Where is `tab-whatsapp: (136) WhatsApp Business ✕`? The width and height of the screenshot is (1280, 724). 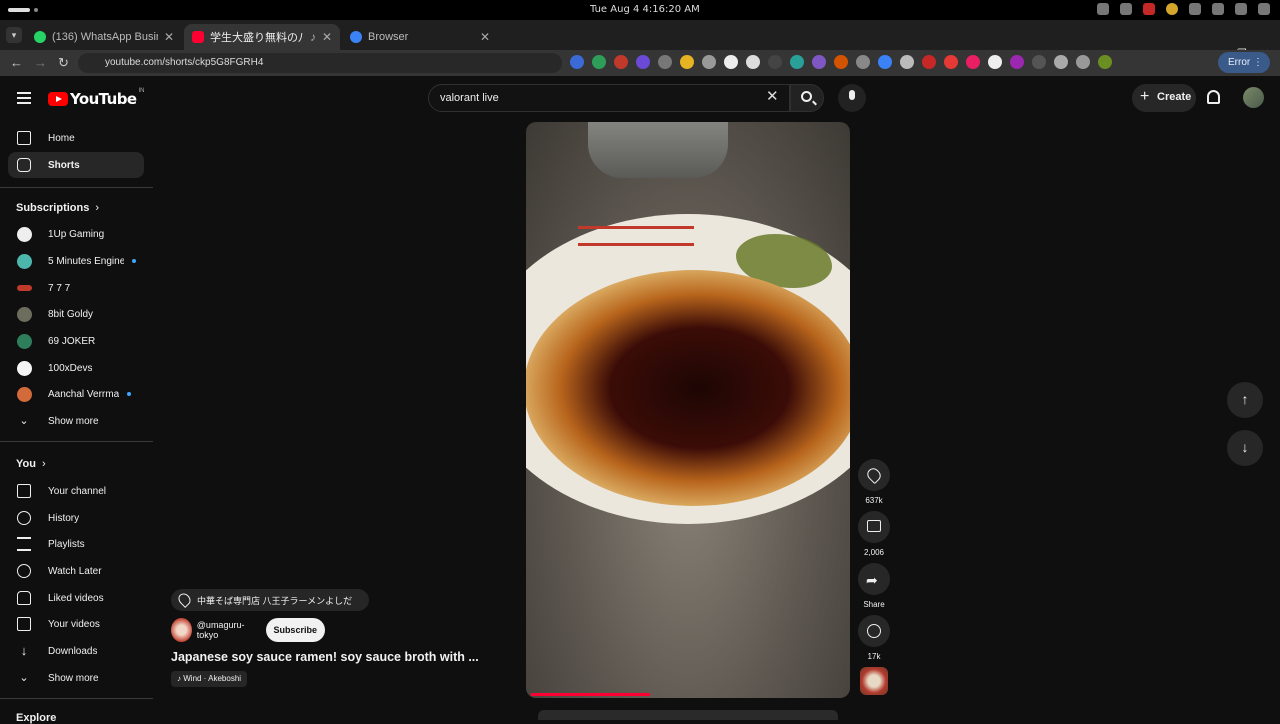
tab-whatsapp: (136) WhatsApp Business ✕ is located at coordinates (104, 37).